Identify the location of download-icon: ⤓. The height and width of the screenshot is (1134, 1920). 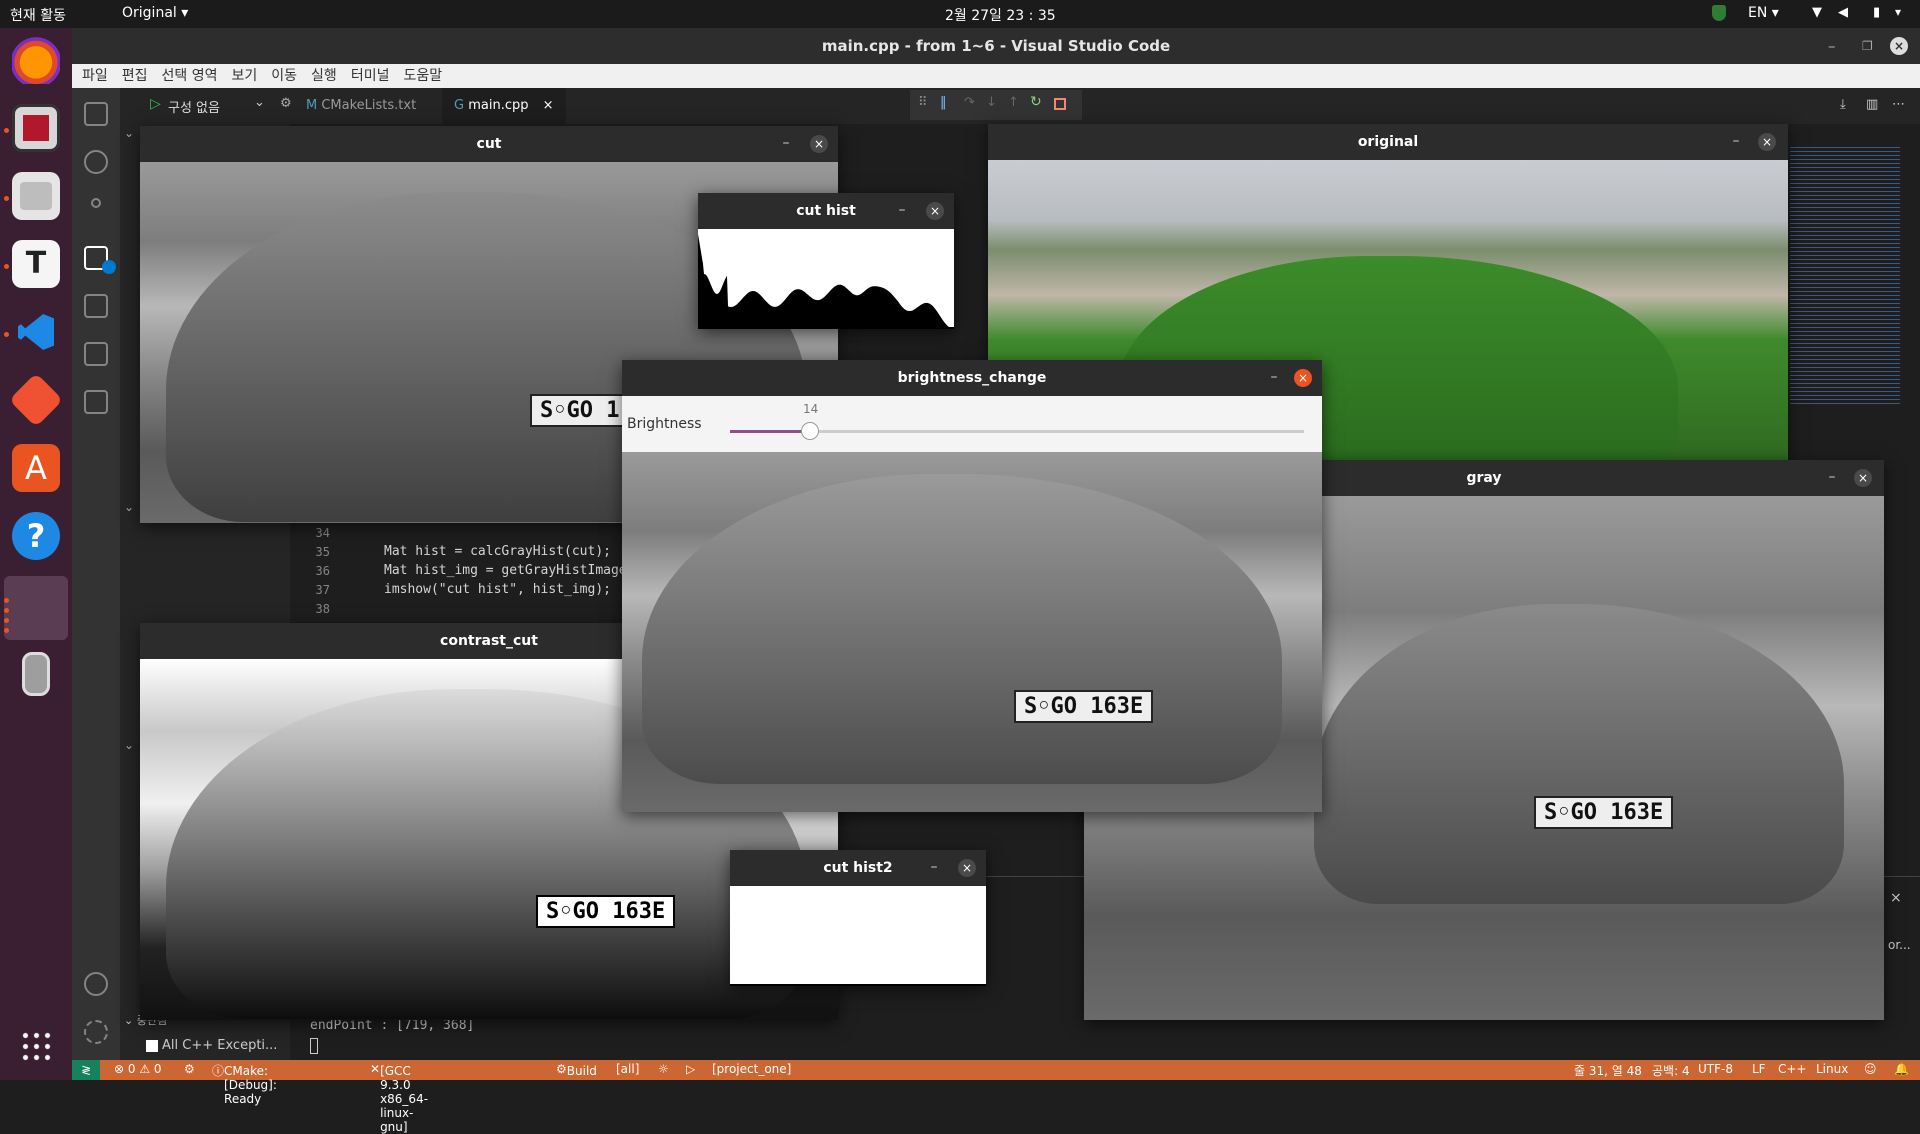
(1843, 104).